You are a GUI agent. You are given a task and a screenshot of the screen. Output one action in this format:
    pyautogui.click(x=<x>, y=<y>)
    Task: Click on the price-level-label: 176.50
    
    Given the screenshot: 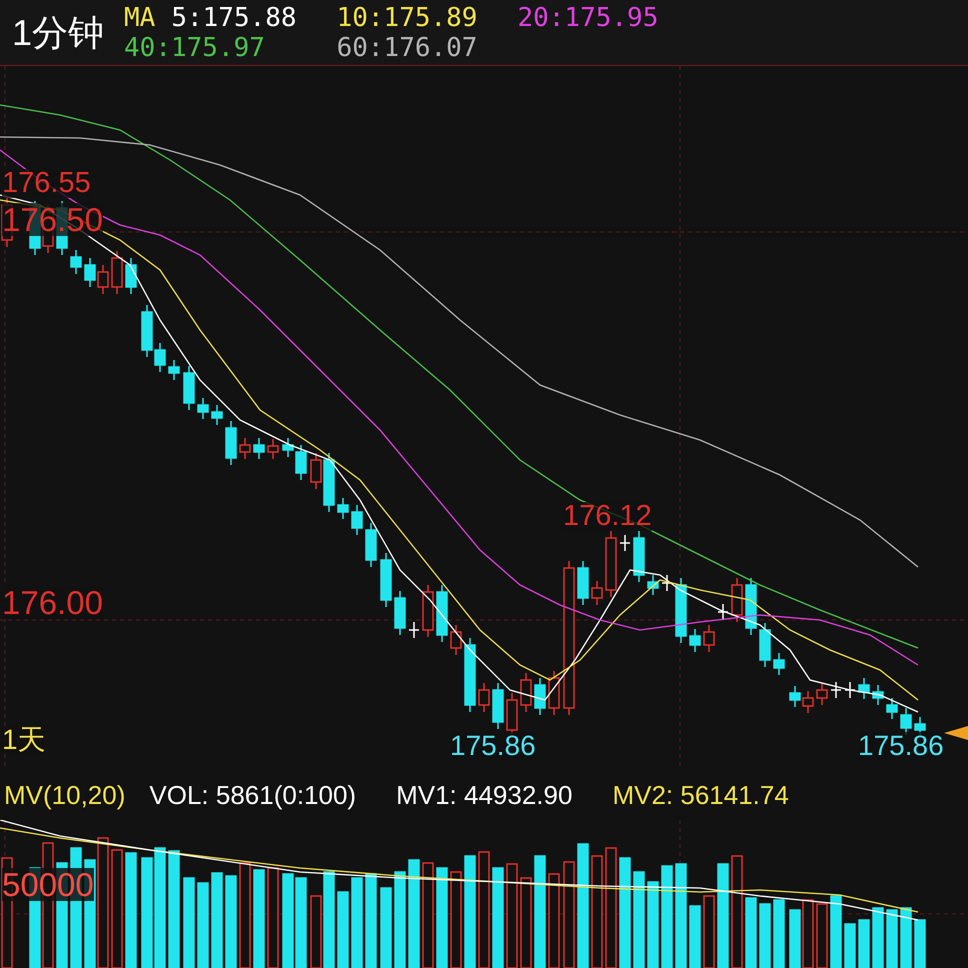 What is the action you would take?
    pyautogui.click(x=52, y=219)
    